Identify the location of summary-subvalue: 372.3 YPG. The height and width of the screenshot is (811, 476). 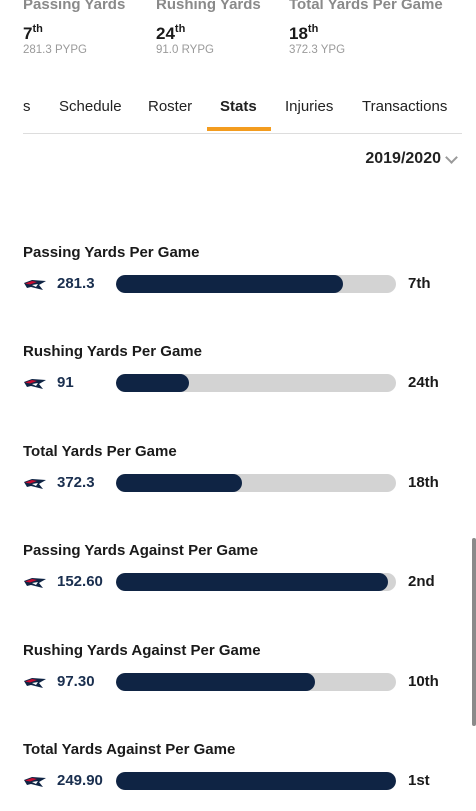
(317, 50).